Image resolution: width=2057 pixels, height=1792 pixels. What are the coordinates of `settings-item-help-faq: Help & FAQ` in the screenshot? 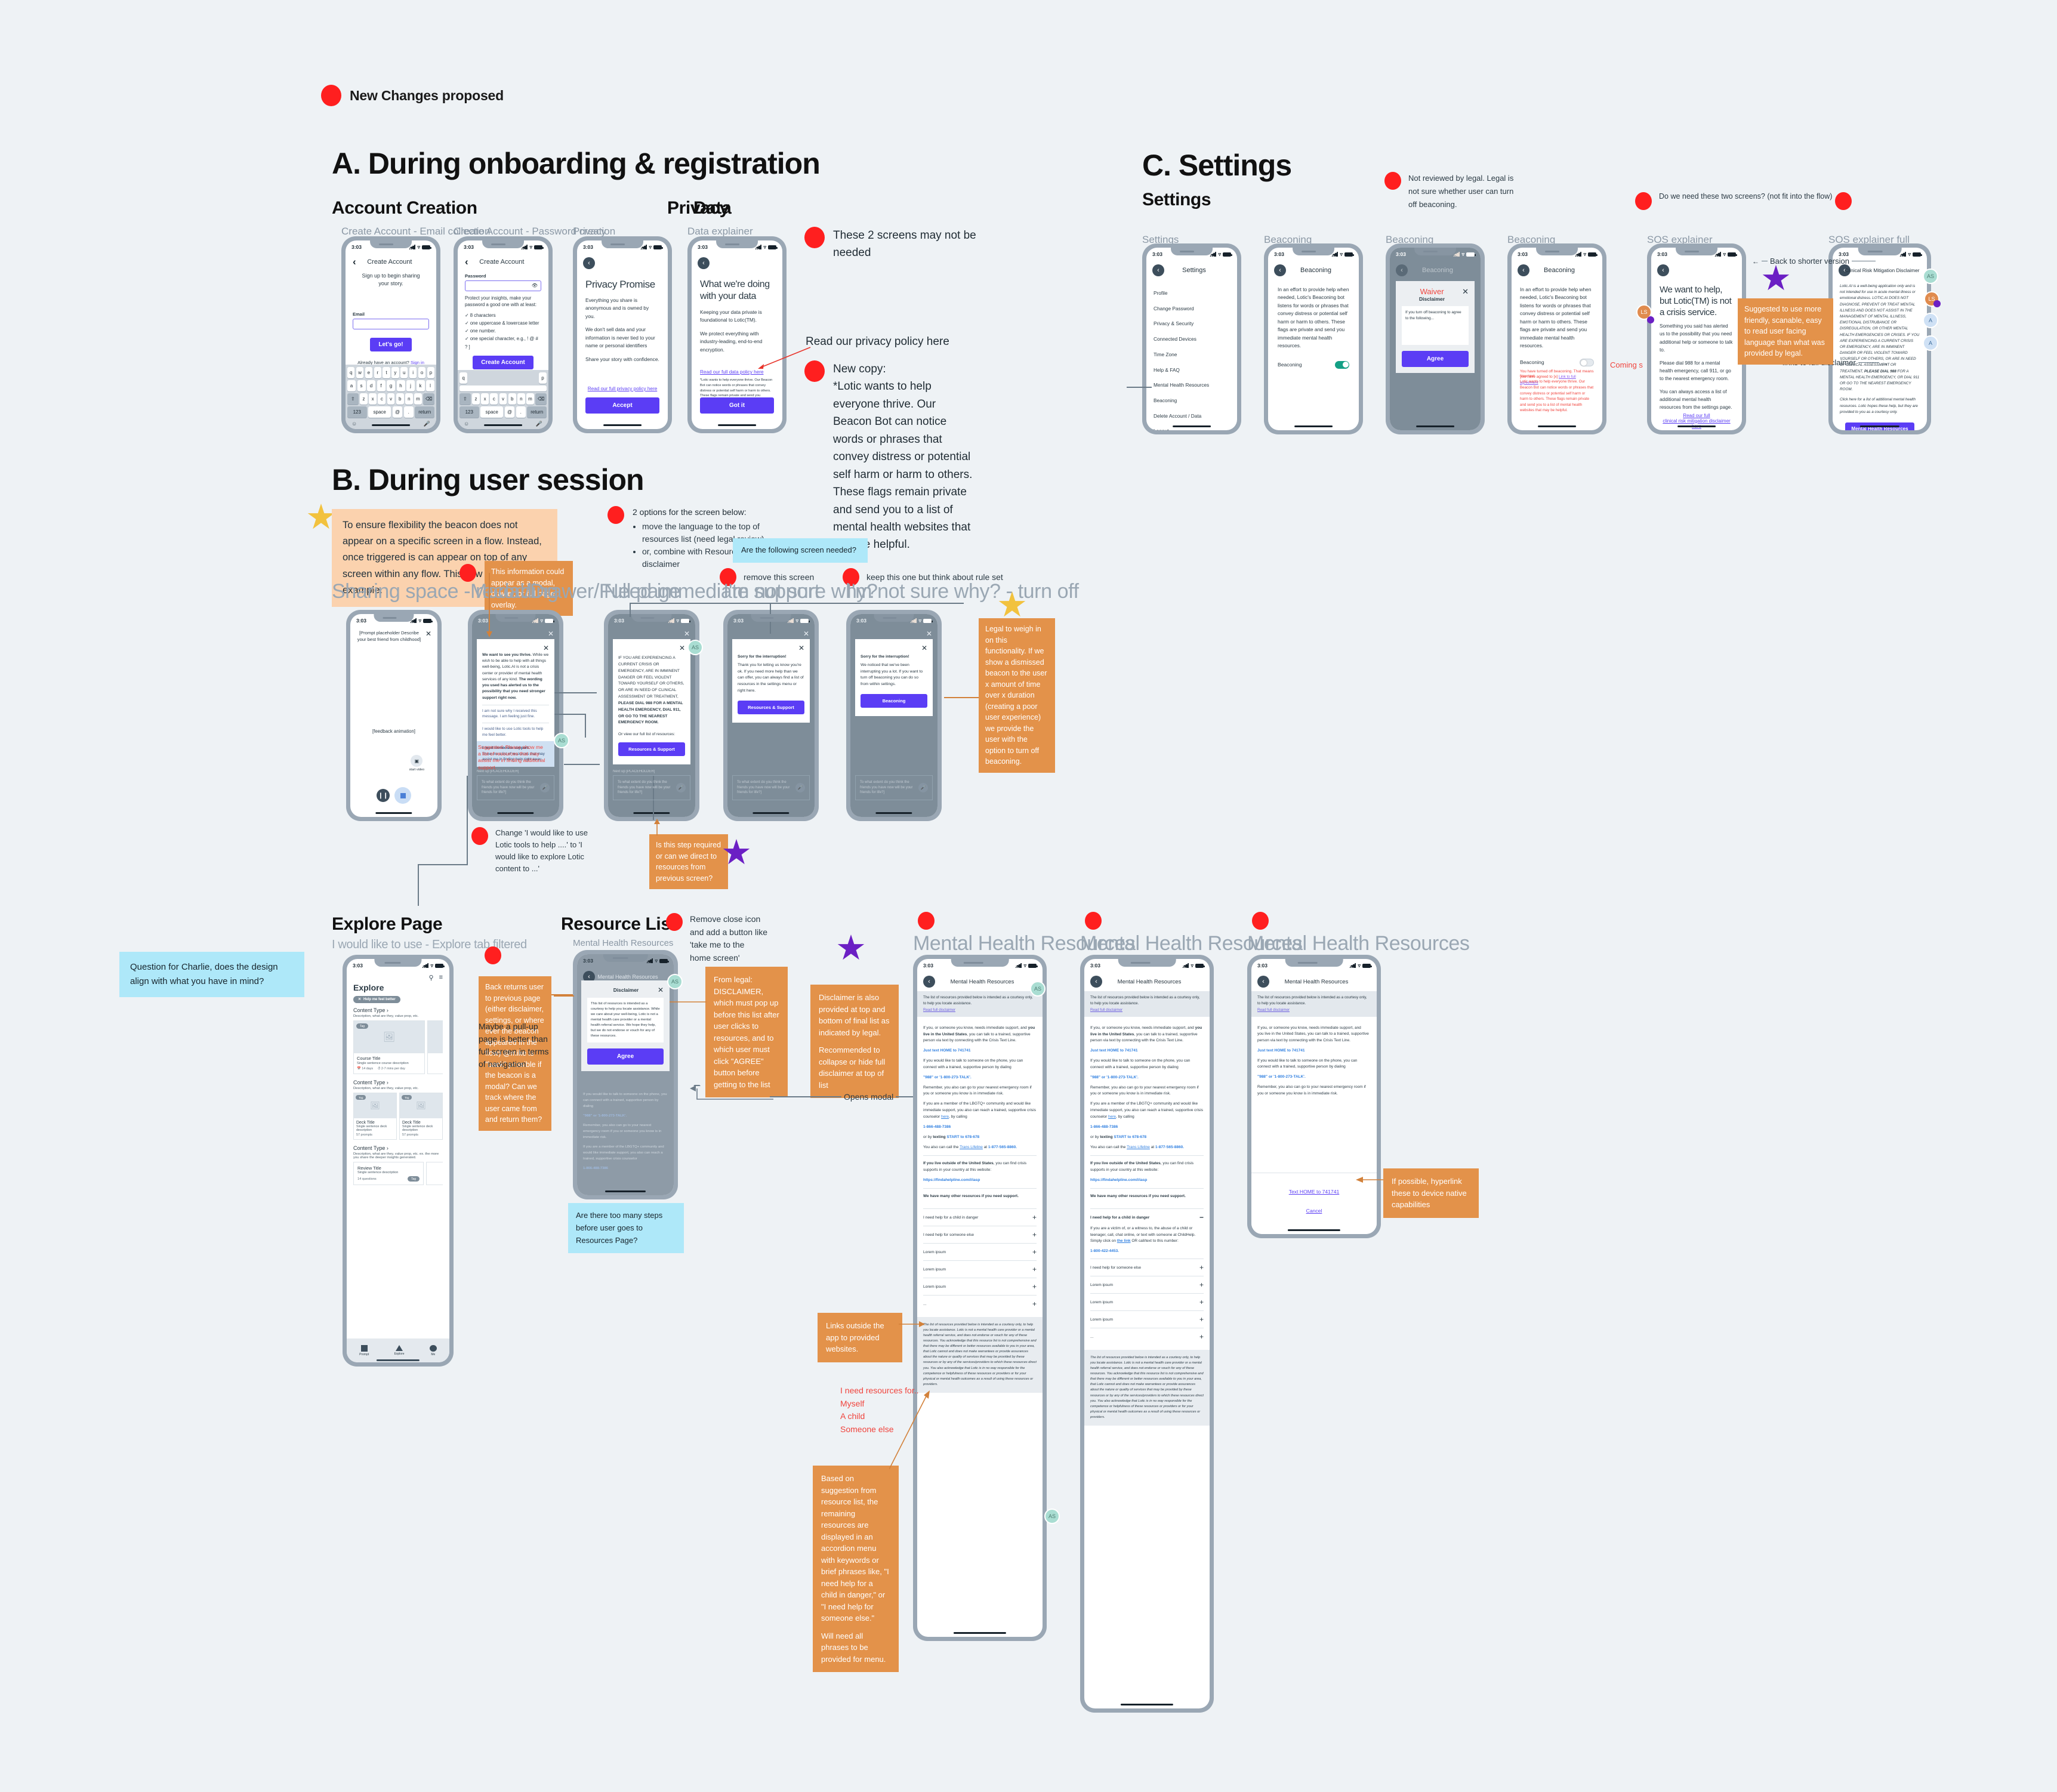 It's located at (1192, 370).